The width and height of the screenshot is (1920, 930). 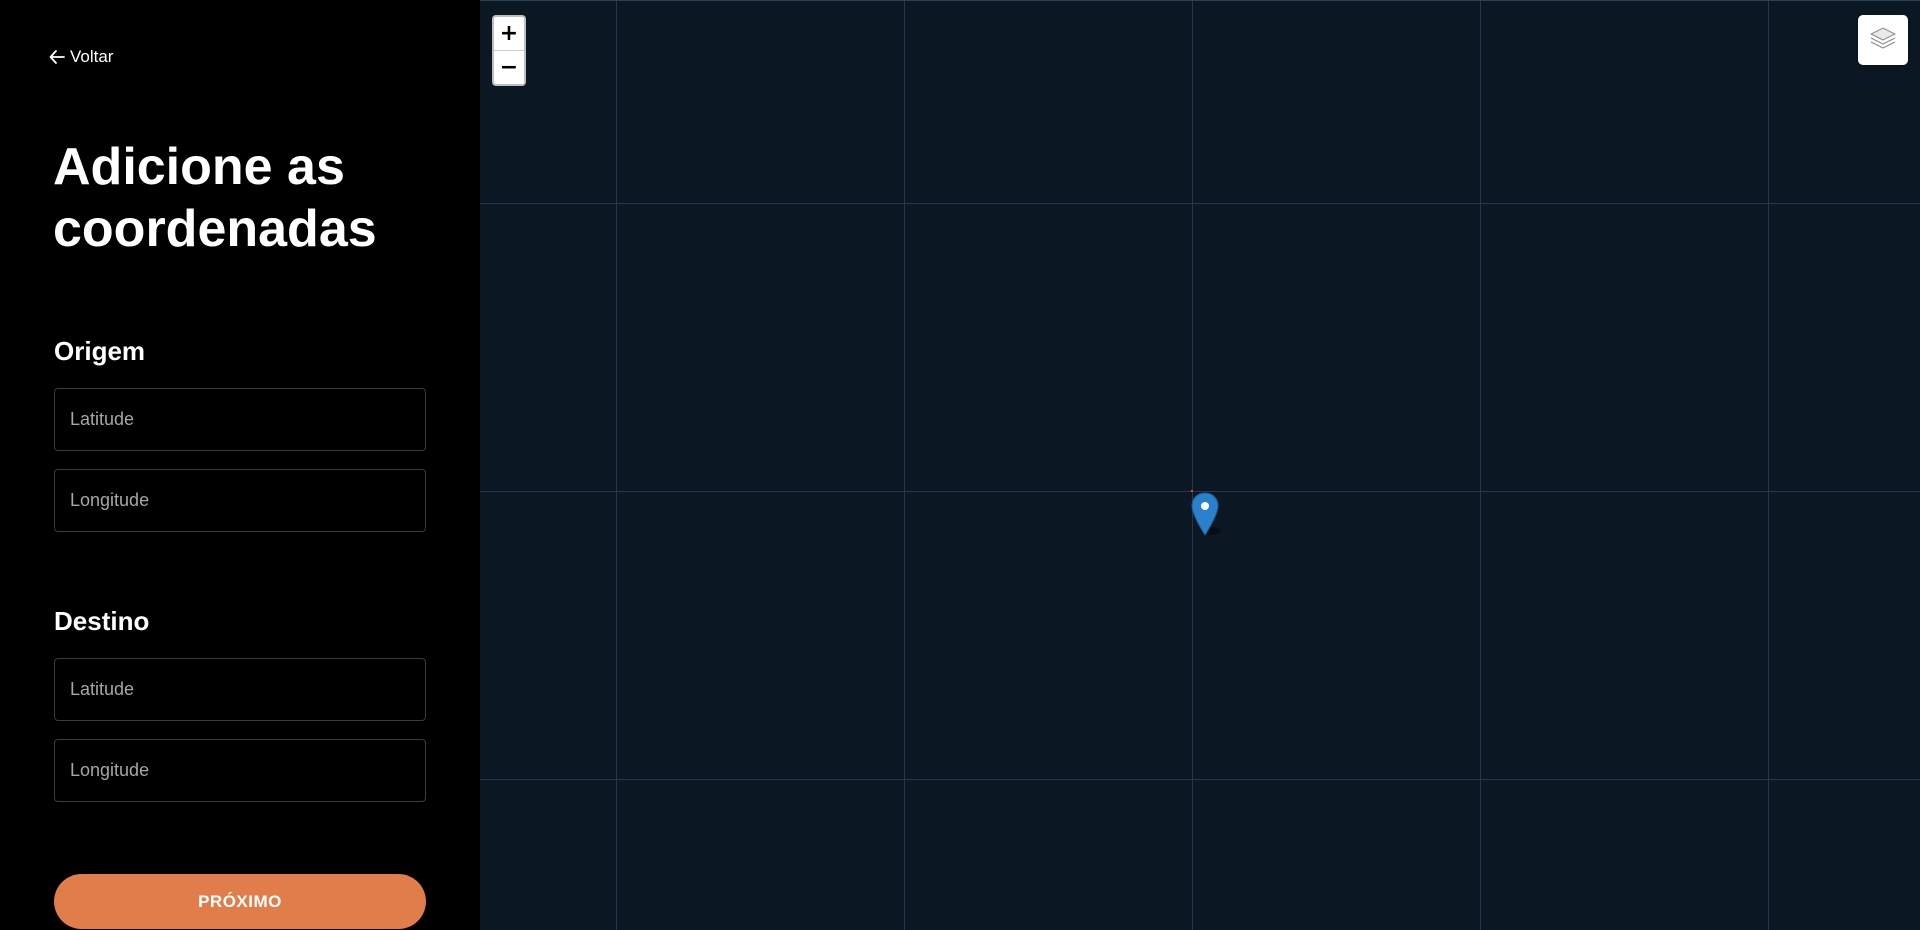 I want to click on origin-heading: Origem, so click(x=100, y=351).